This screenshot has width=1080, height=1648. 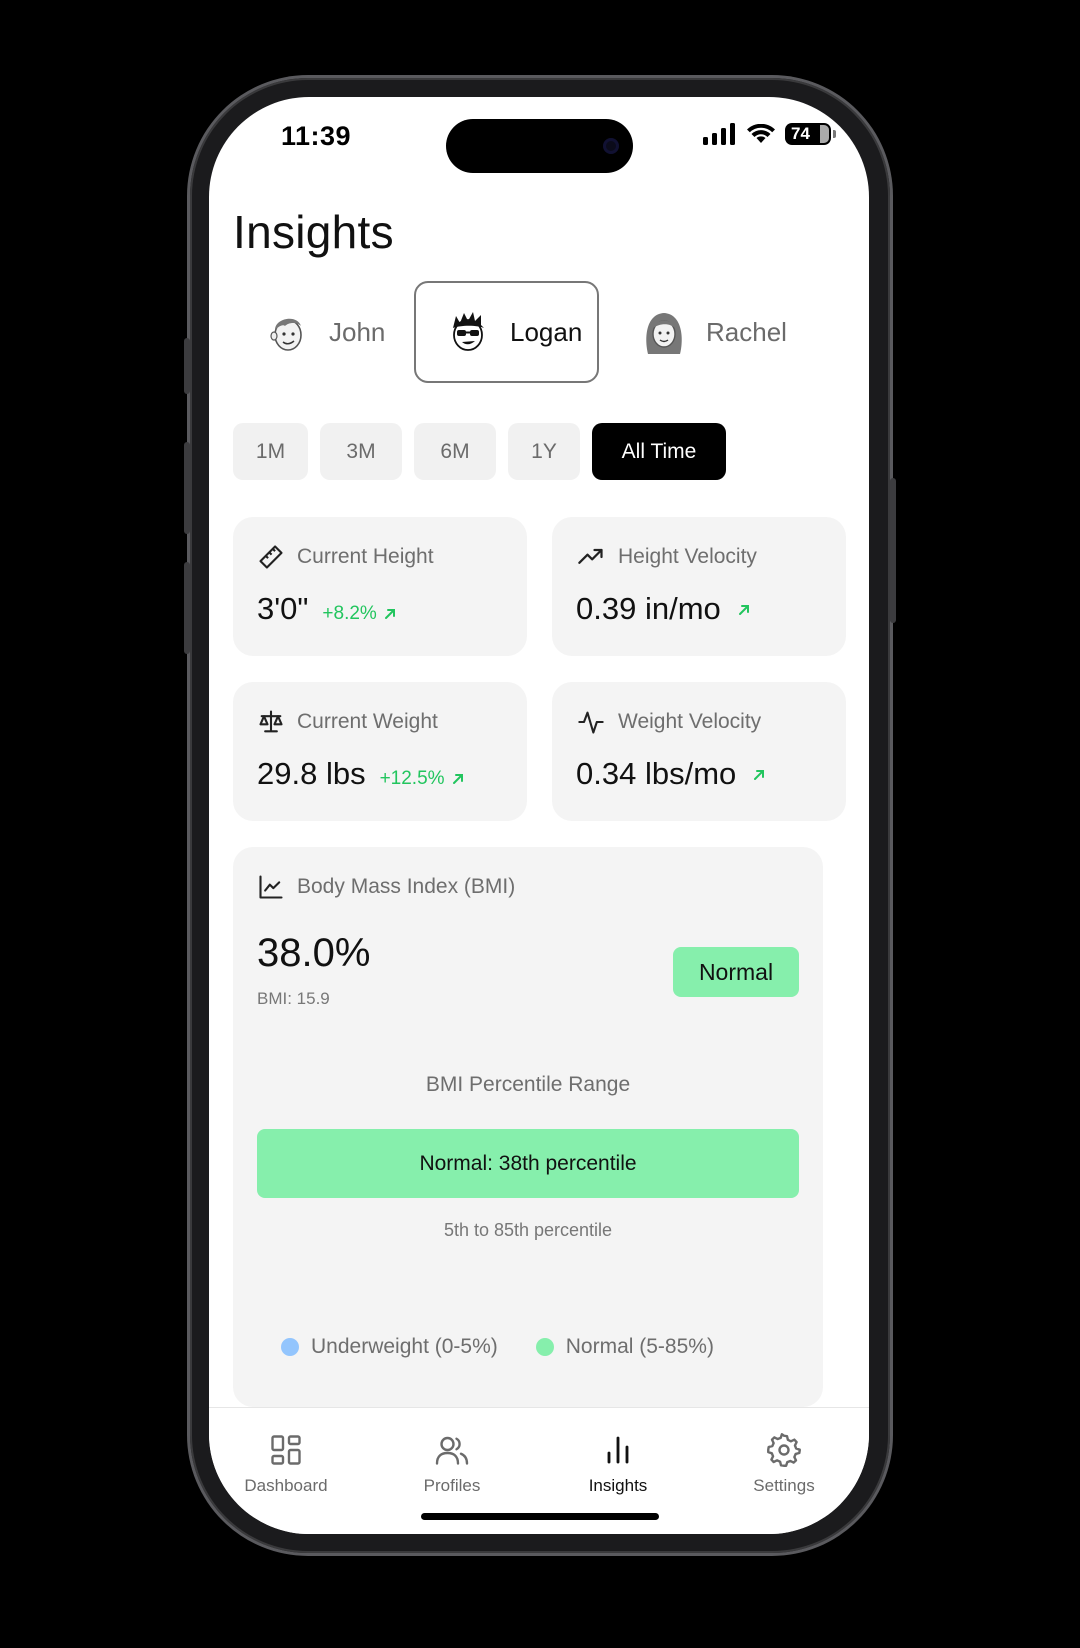 What do you see at coordinates (406, 886) in the screenshot?
I see `bmi-label: Body Mass Index (BMI)` at bounding box center [406, 886].